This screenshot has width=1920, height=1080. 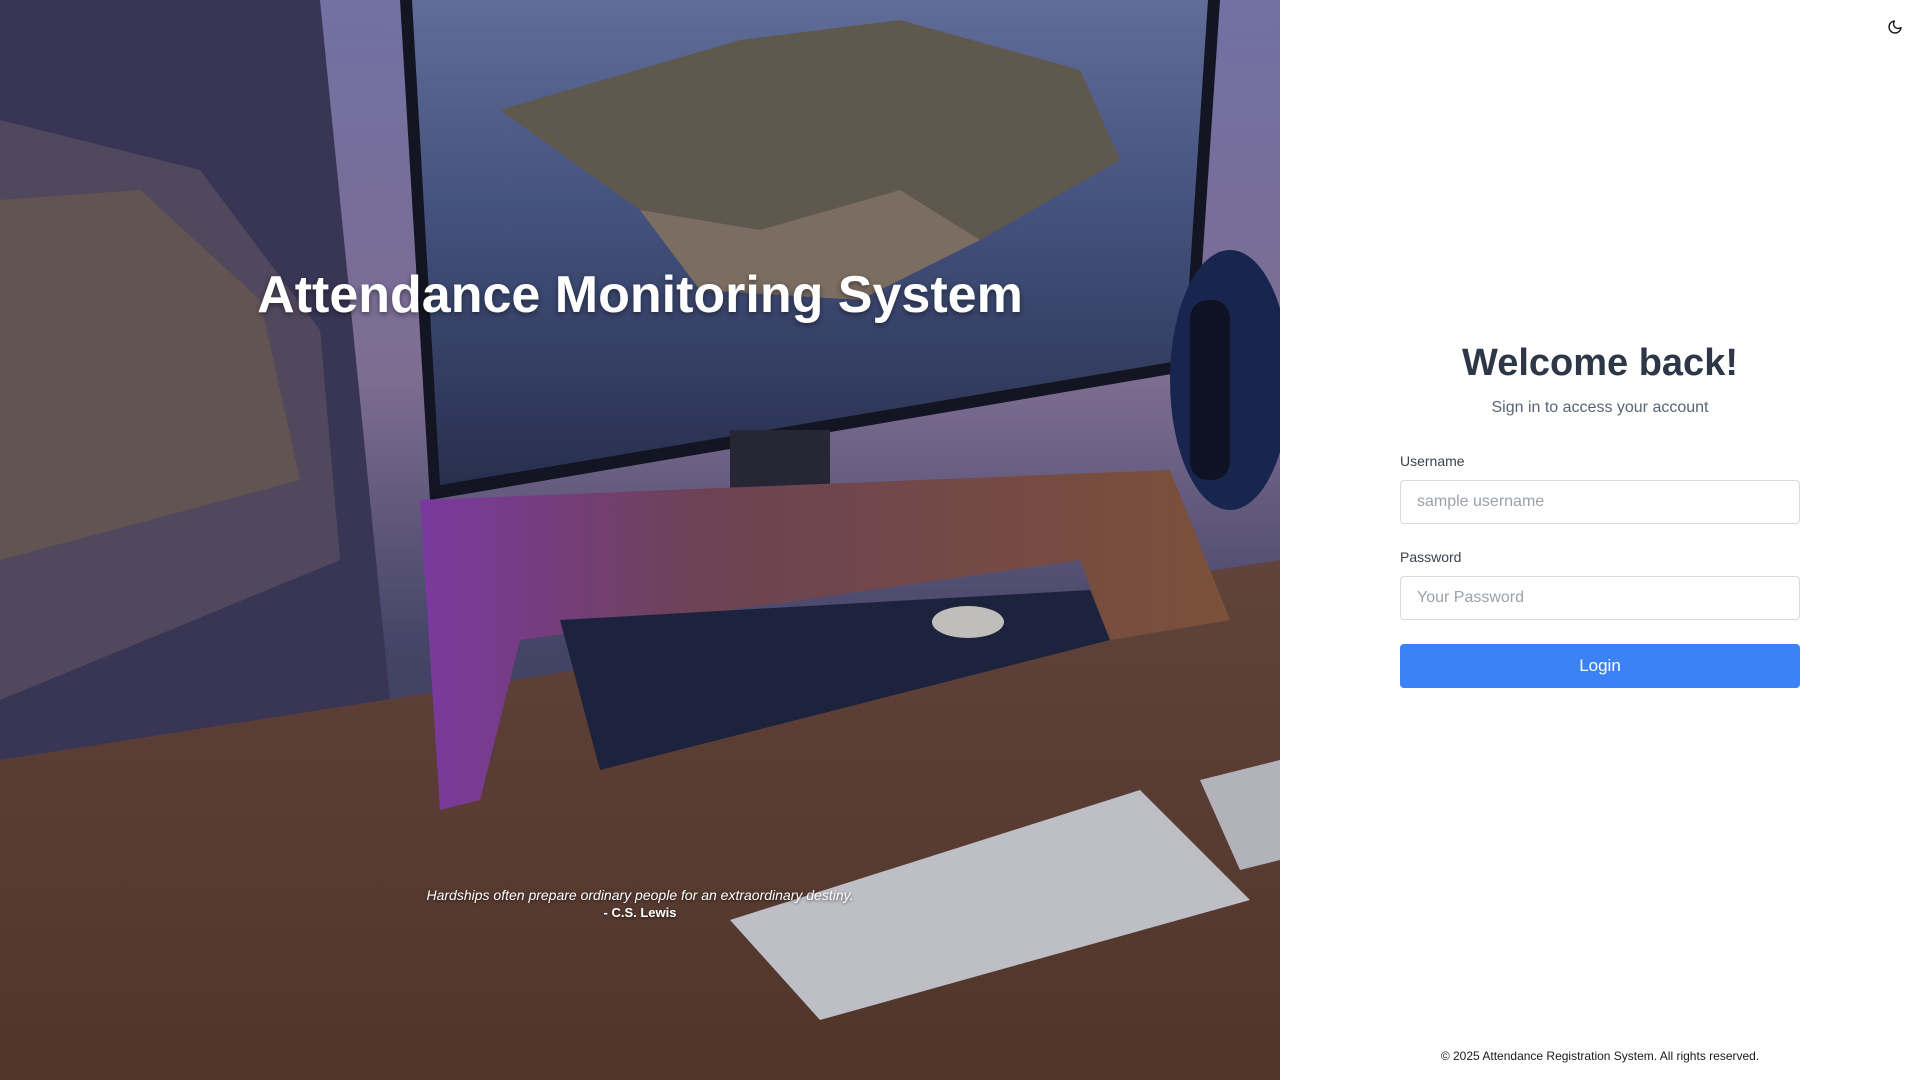 I want to click on page-subtitle: Sign in to access your account, so click(x=1600, y=407).